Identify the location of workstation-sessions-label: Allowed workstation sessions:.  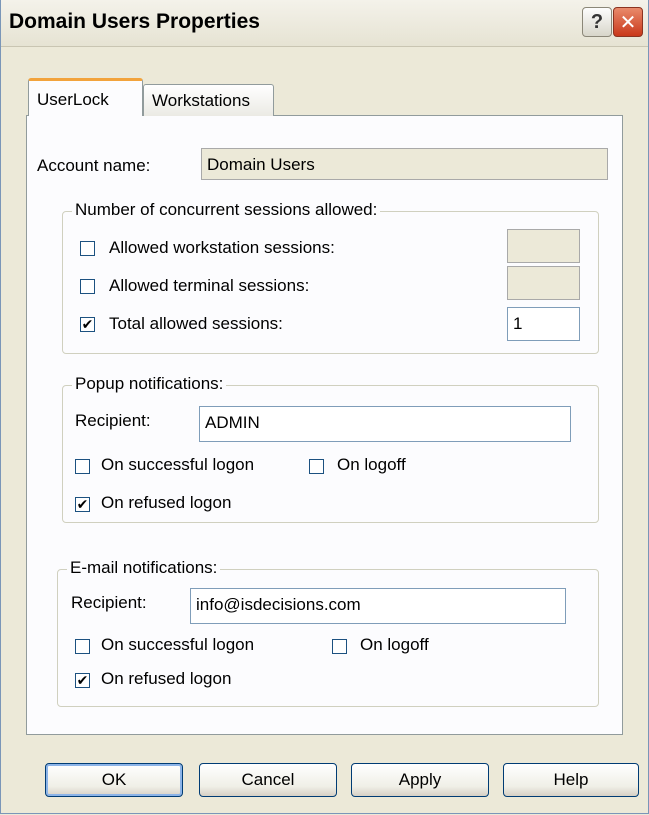
(222, 247).